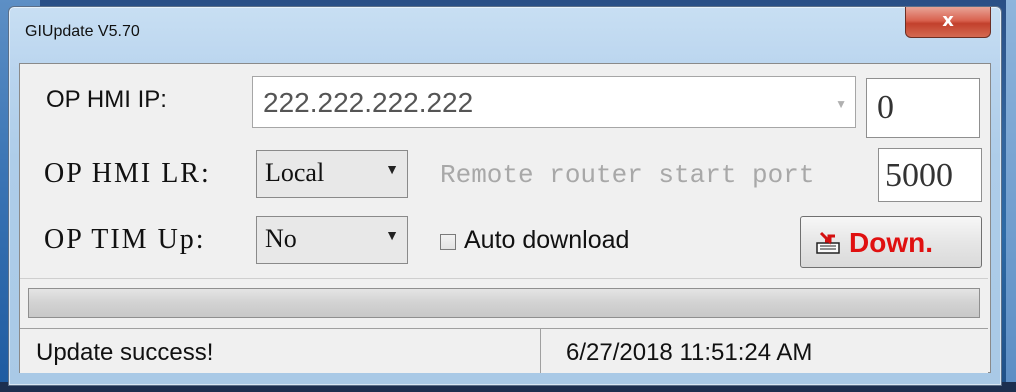 The width and height of the screenshot is (1016, 392). I want to click on op-hmi-lr-select: Local ▼, so click(332, 174).